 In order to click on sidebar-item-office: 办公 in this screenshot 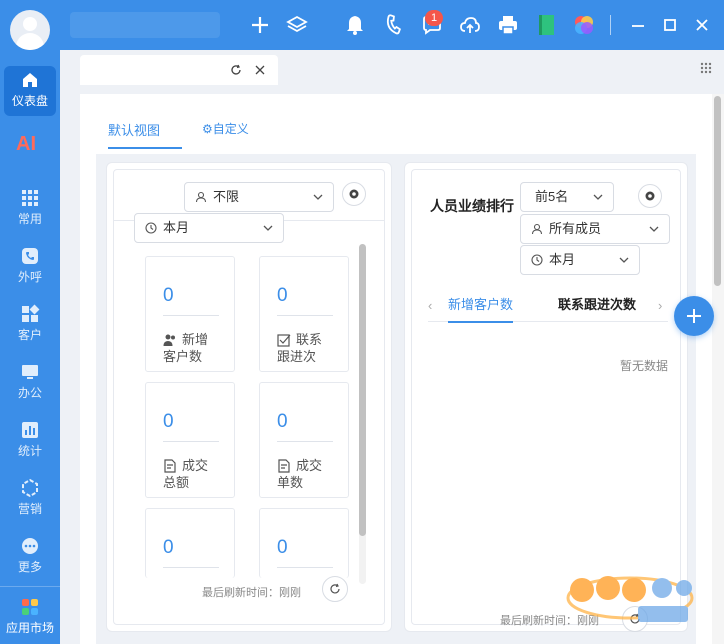, I will do `click(30, 383)`.